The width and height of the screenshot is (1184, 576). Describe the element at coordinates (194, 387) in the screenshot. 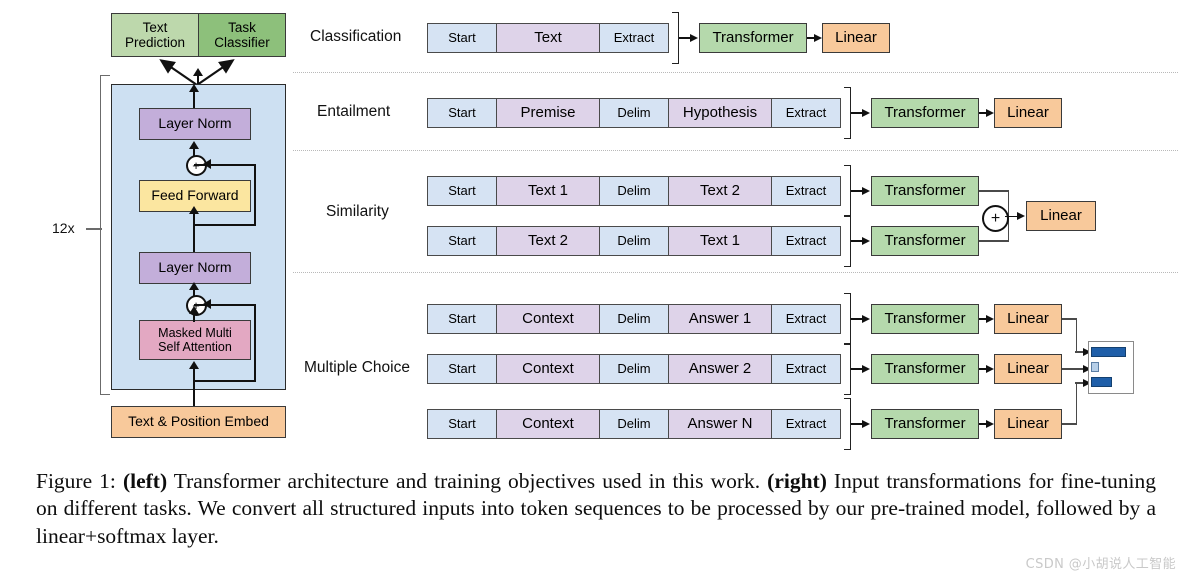

I see `arrow-embed-to-attn` at that location.